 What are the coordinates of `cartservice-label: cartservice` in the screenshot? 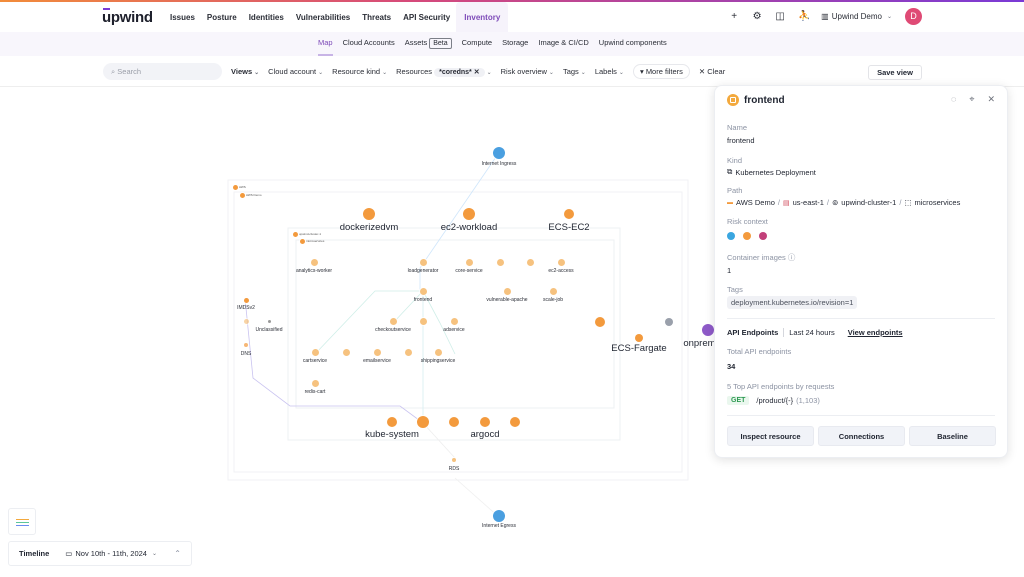 It's located at (315, 361).